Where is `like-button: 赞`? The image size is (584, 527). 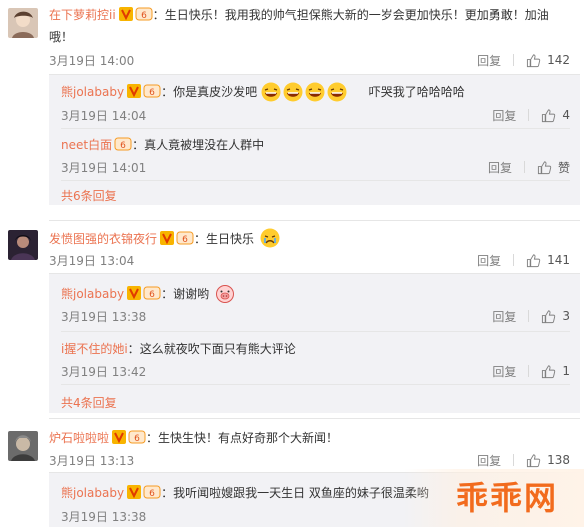 like-button: 赞 is located at coordinates (553, 167).